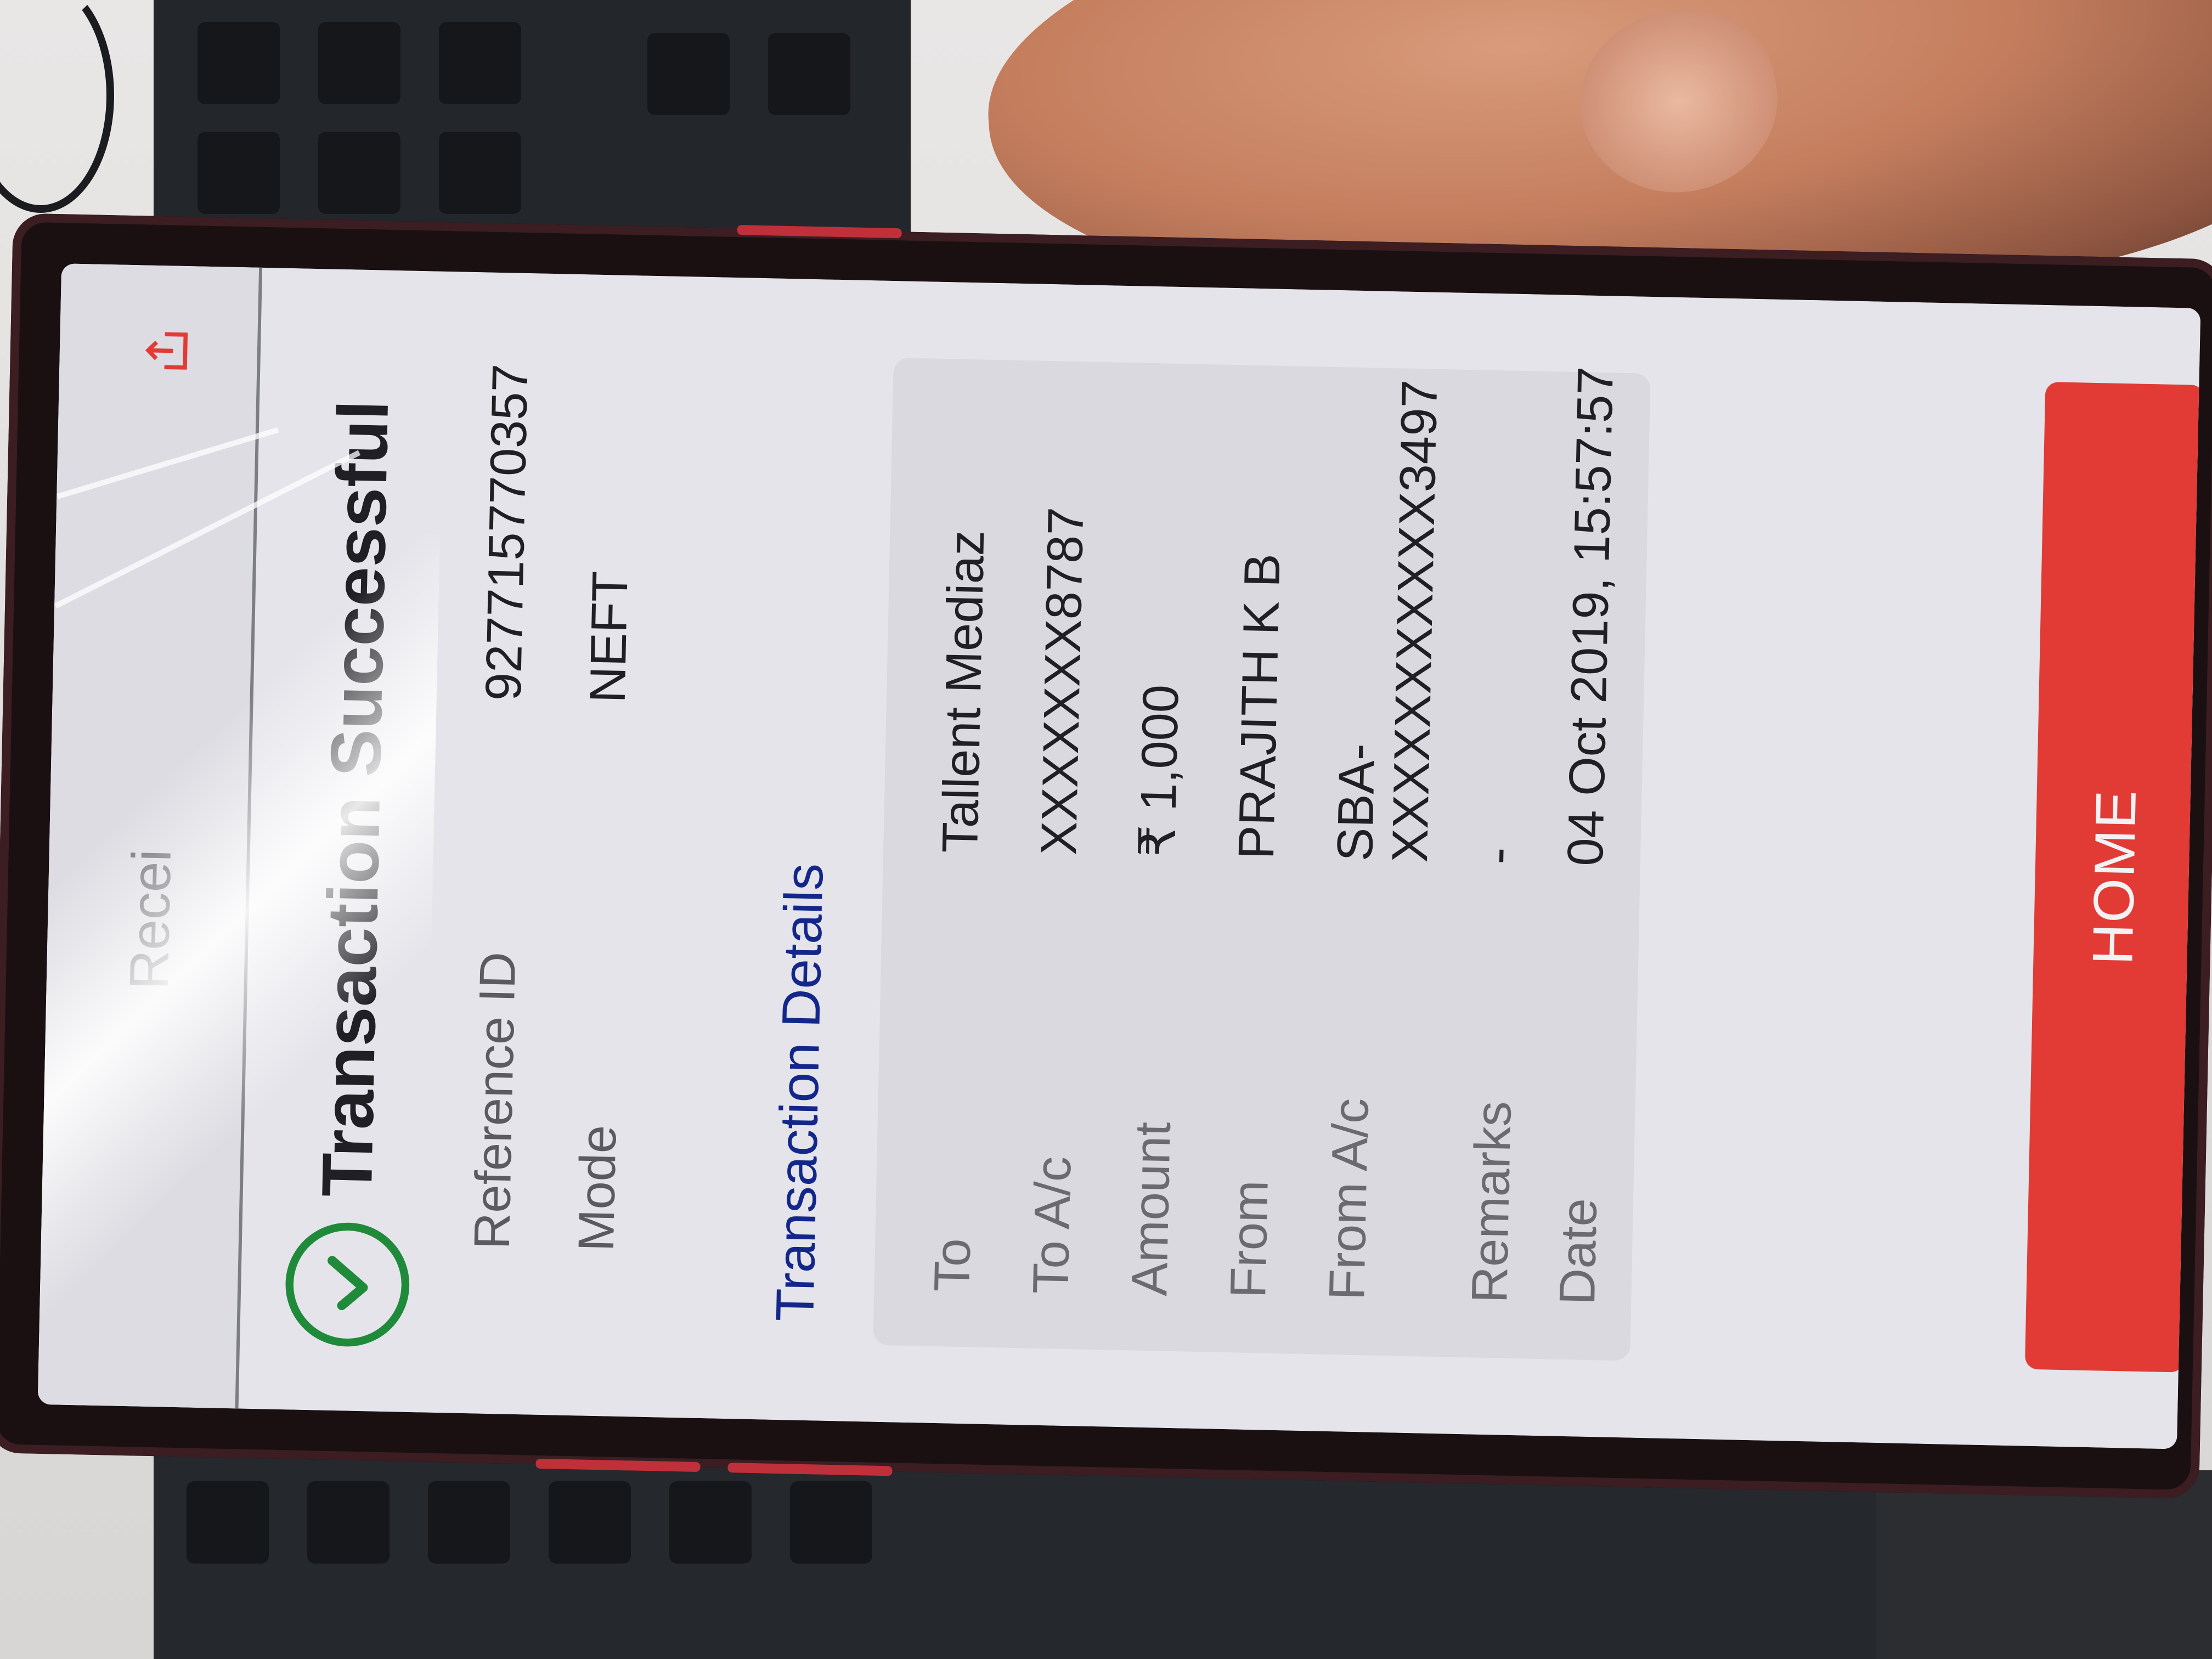 The height and width of the screenshot is (1659, 2212). I want to click on detail-label: Date, so click(1579, 1252).